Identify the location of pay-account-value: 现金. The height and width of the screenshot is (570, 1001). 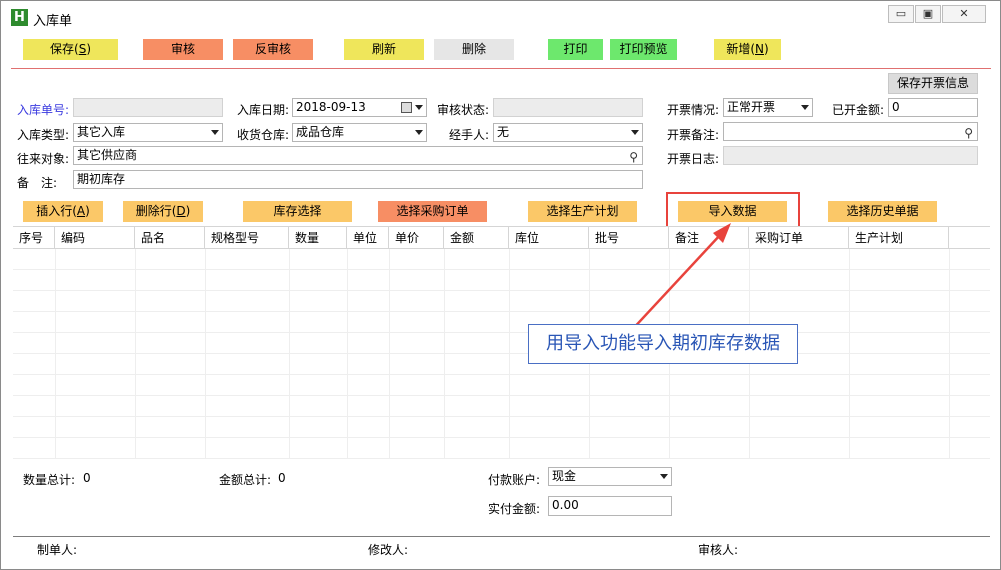
(564, 476).